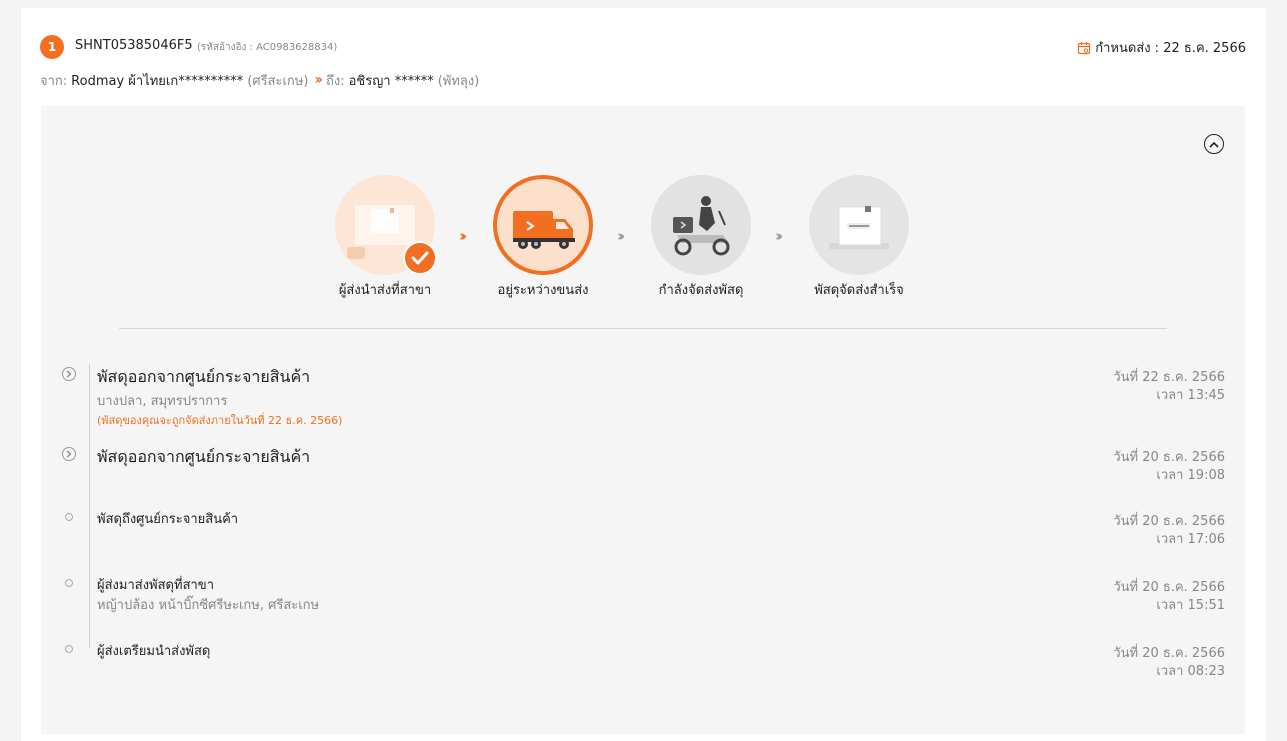 The image size is (1287, 741). I want to click on due-date: กำหนดส่ง : 22 ธ.ค. 2566, so click(1161, 47).